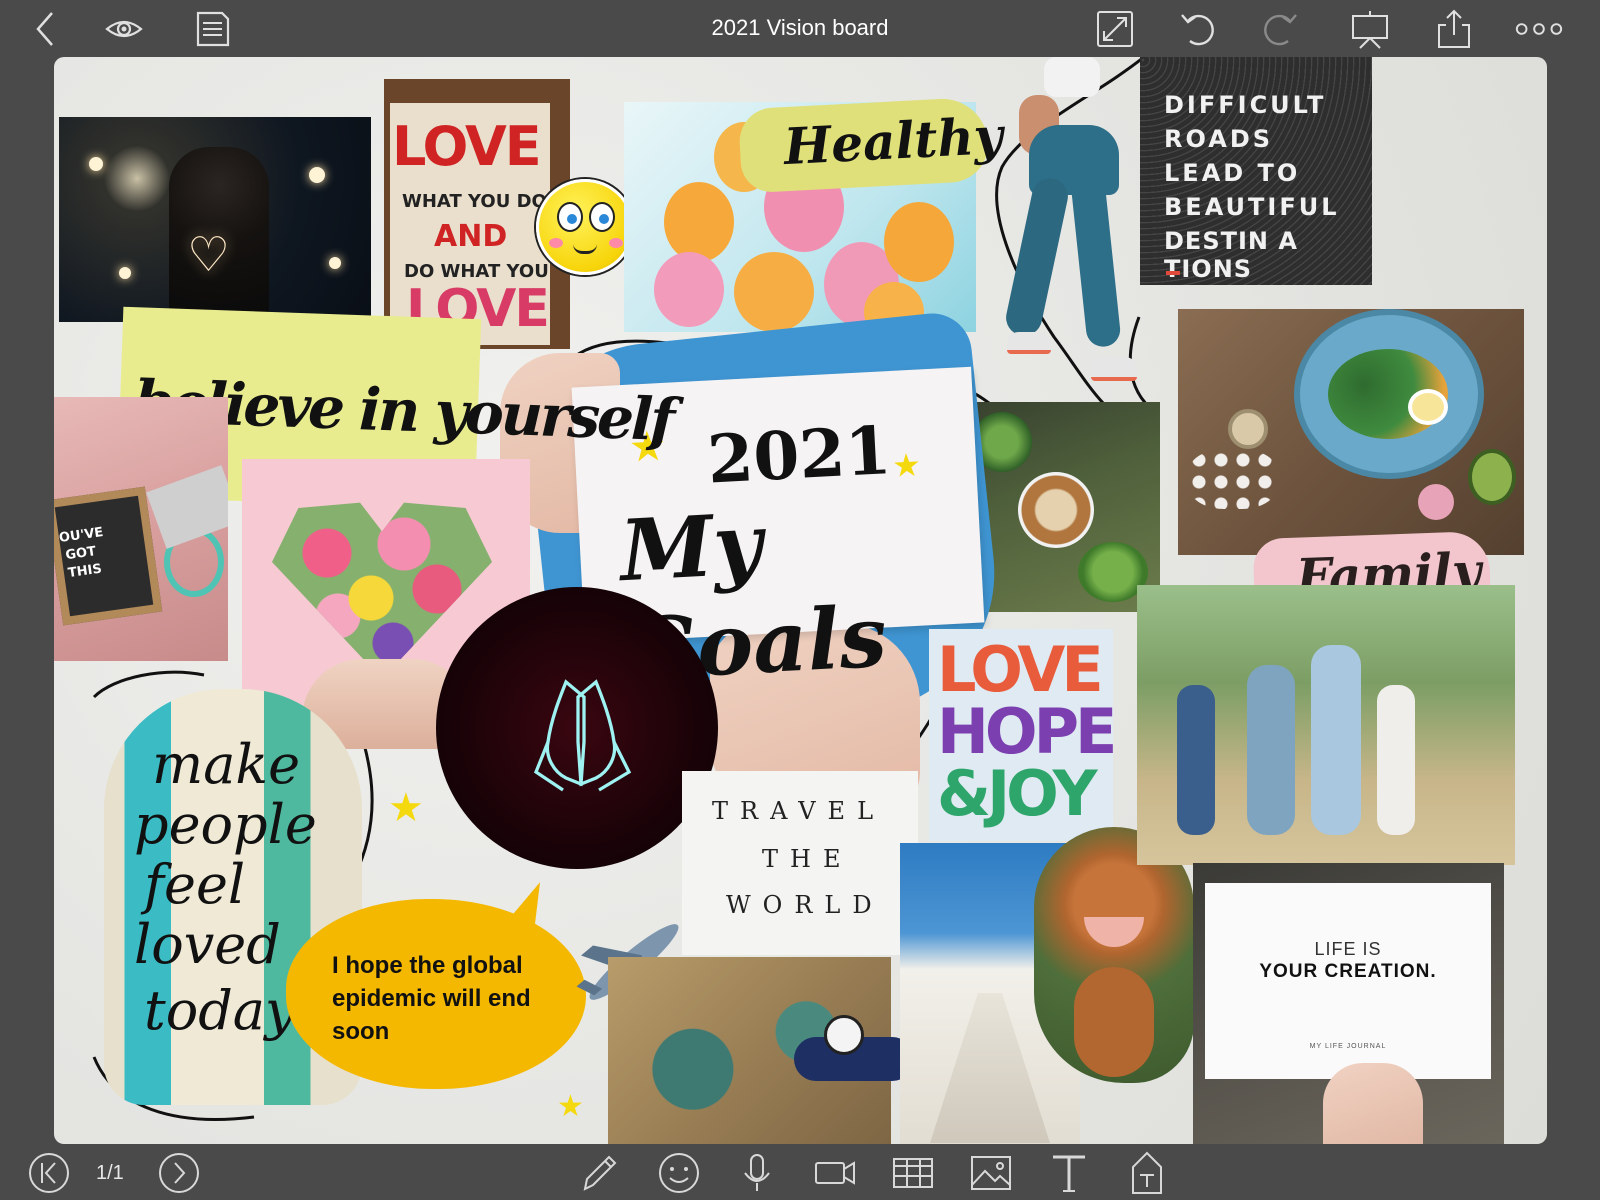 The width and height of the screenshot is (1600, 1200). What do you see at coordinates (1248, 429) in the screenshot?
I see `seed-bowl` at bounding box center [1248, 429].